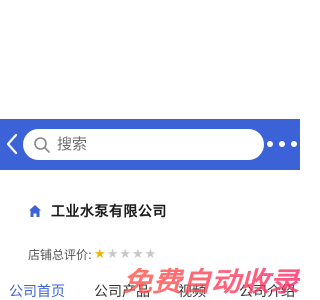 Image resolution: width=320 pixels, height=300 pixels. Describe the element at coordinates (267, 291) in the screenshot. I see `tab-company-intro: 公司介绍` at that location.